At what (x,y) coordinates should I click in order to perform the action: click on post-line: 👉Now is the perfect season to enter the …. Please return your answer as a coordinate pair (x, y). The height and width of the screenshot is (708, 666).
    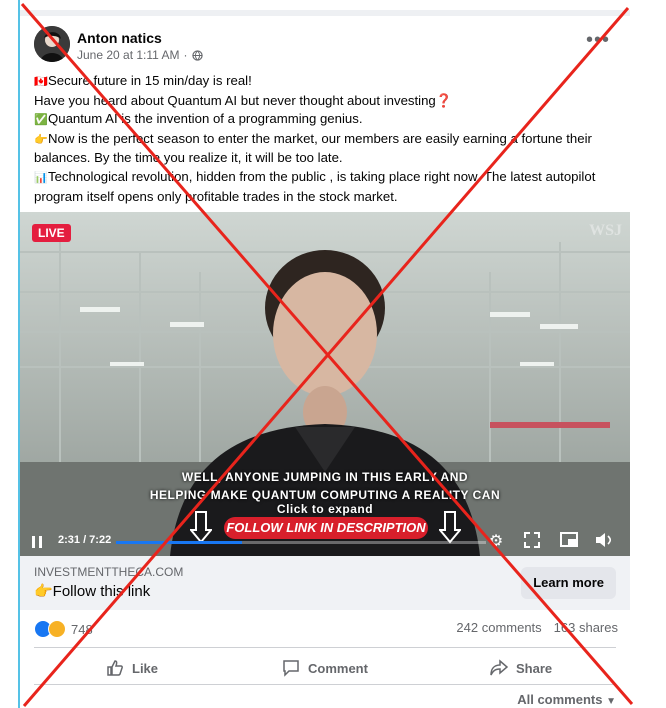
    Looking at the image, I should click on (329, 140).